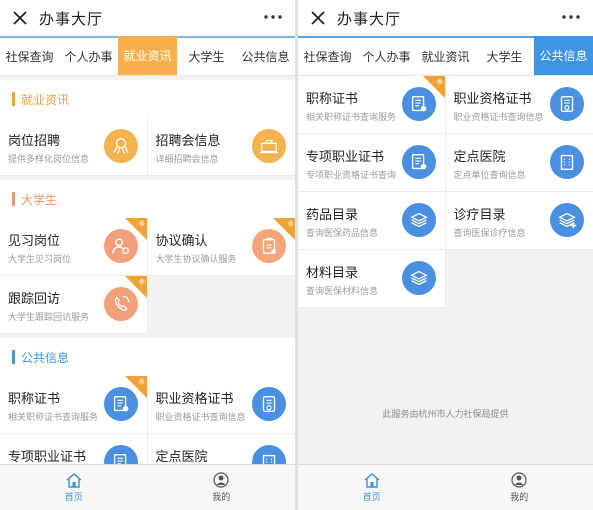 This screenshot has height=510, width=593. I want to click on service-item: 招聘会信息详细招聘会信息, so click(221, 147).